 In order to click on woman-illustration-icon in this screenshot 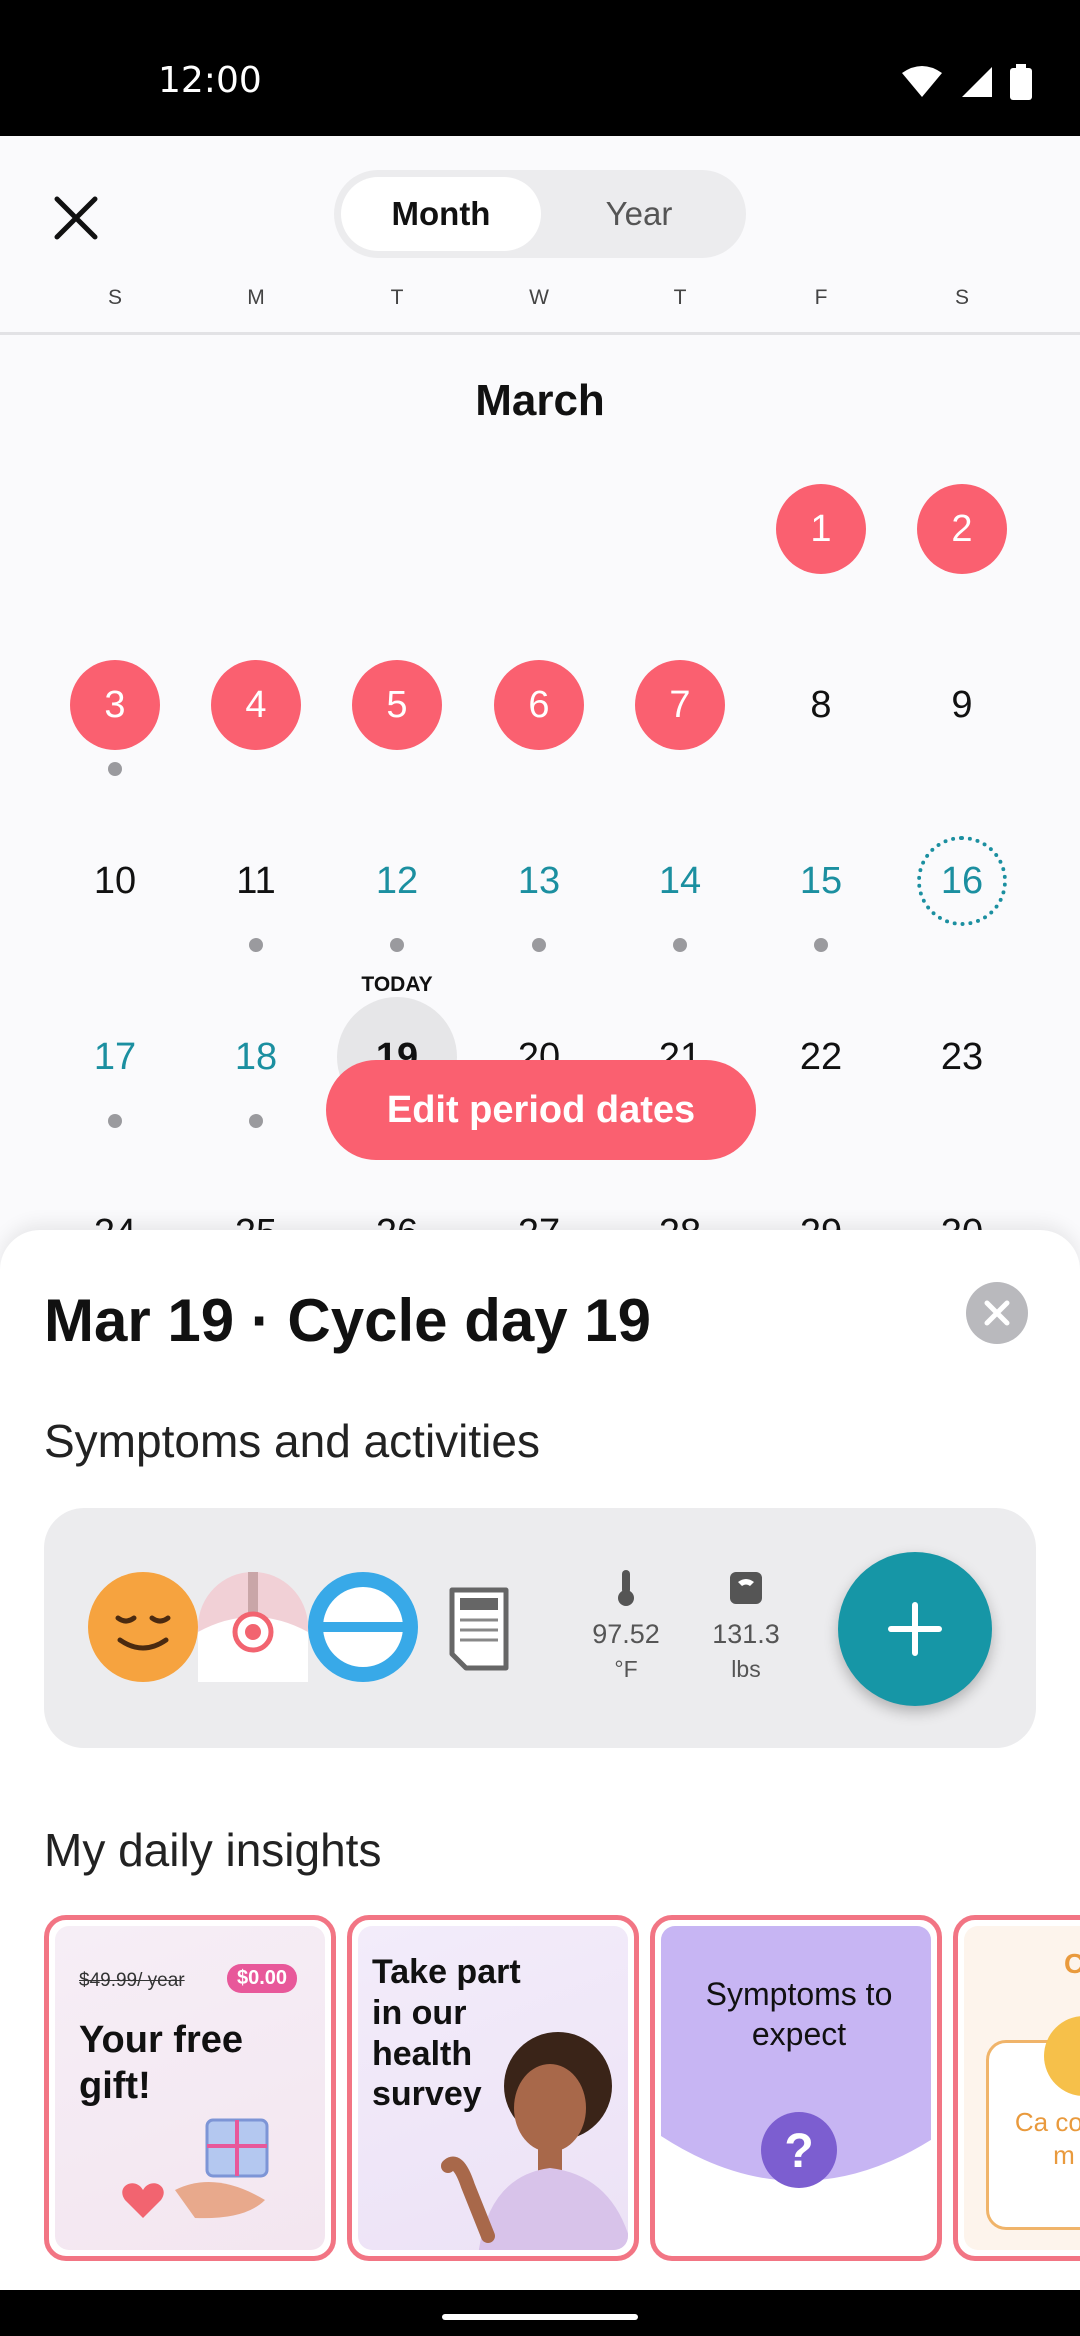, I will do `click(534, 2141)`.